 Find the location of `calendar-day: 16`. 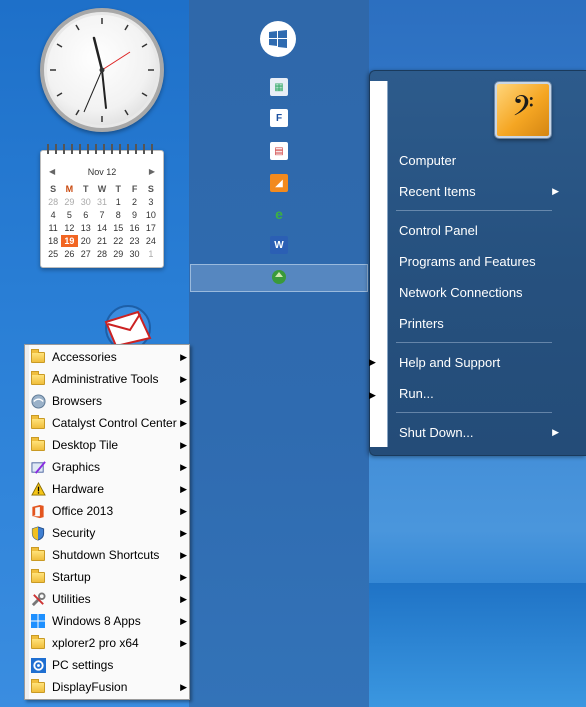

calendar-day: 16 is located at coordinates (134, 228).